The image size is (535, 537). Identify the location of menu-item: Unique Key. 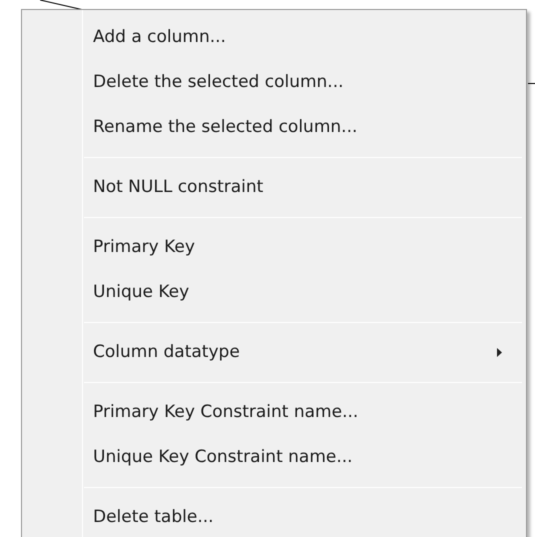
(273, 292).